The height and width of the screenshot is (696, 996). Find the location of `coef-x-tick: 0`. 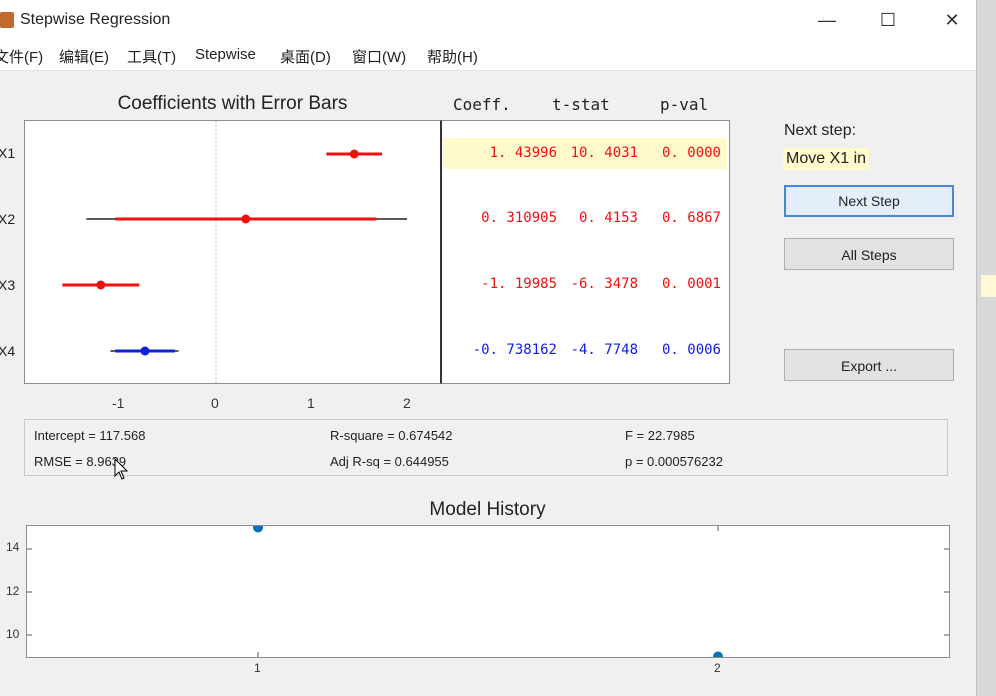

coef-x-tick: 0 is located at coordinates (215, 403).